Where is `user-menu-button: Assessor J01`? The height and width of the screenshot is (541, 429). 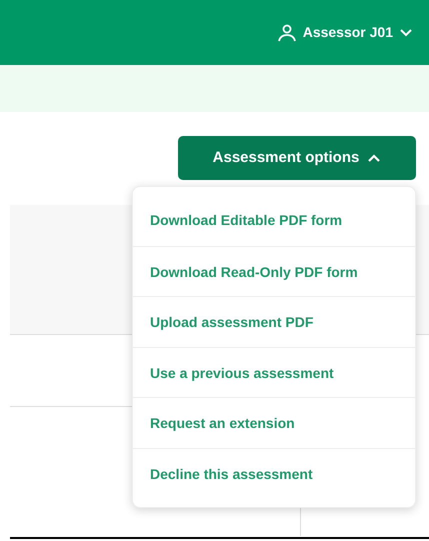
user-menu-button: Assessor J01 is located at coordinates (344, 32).